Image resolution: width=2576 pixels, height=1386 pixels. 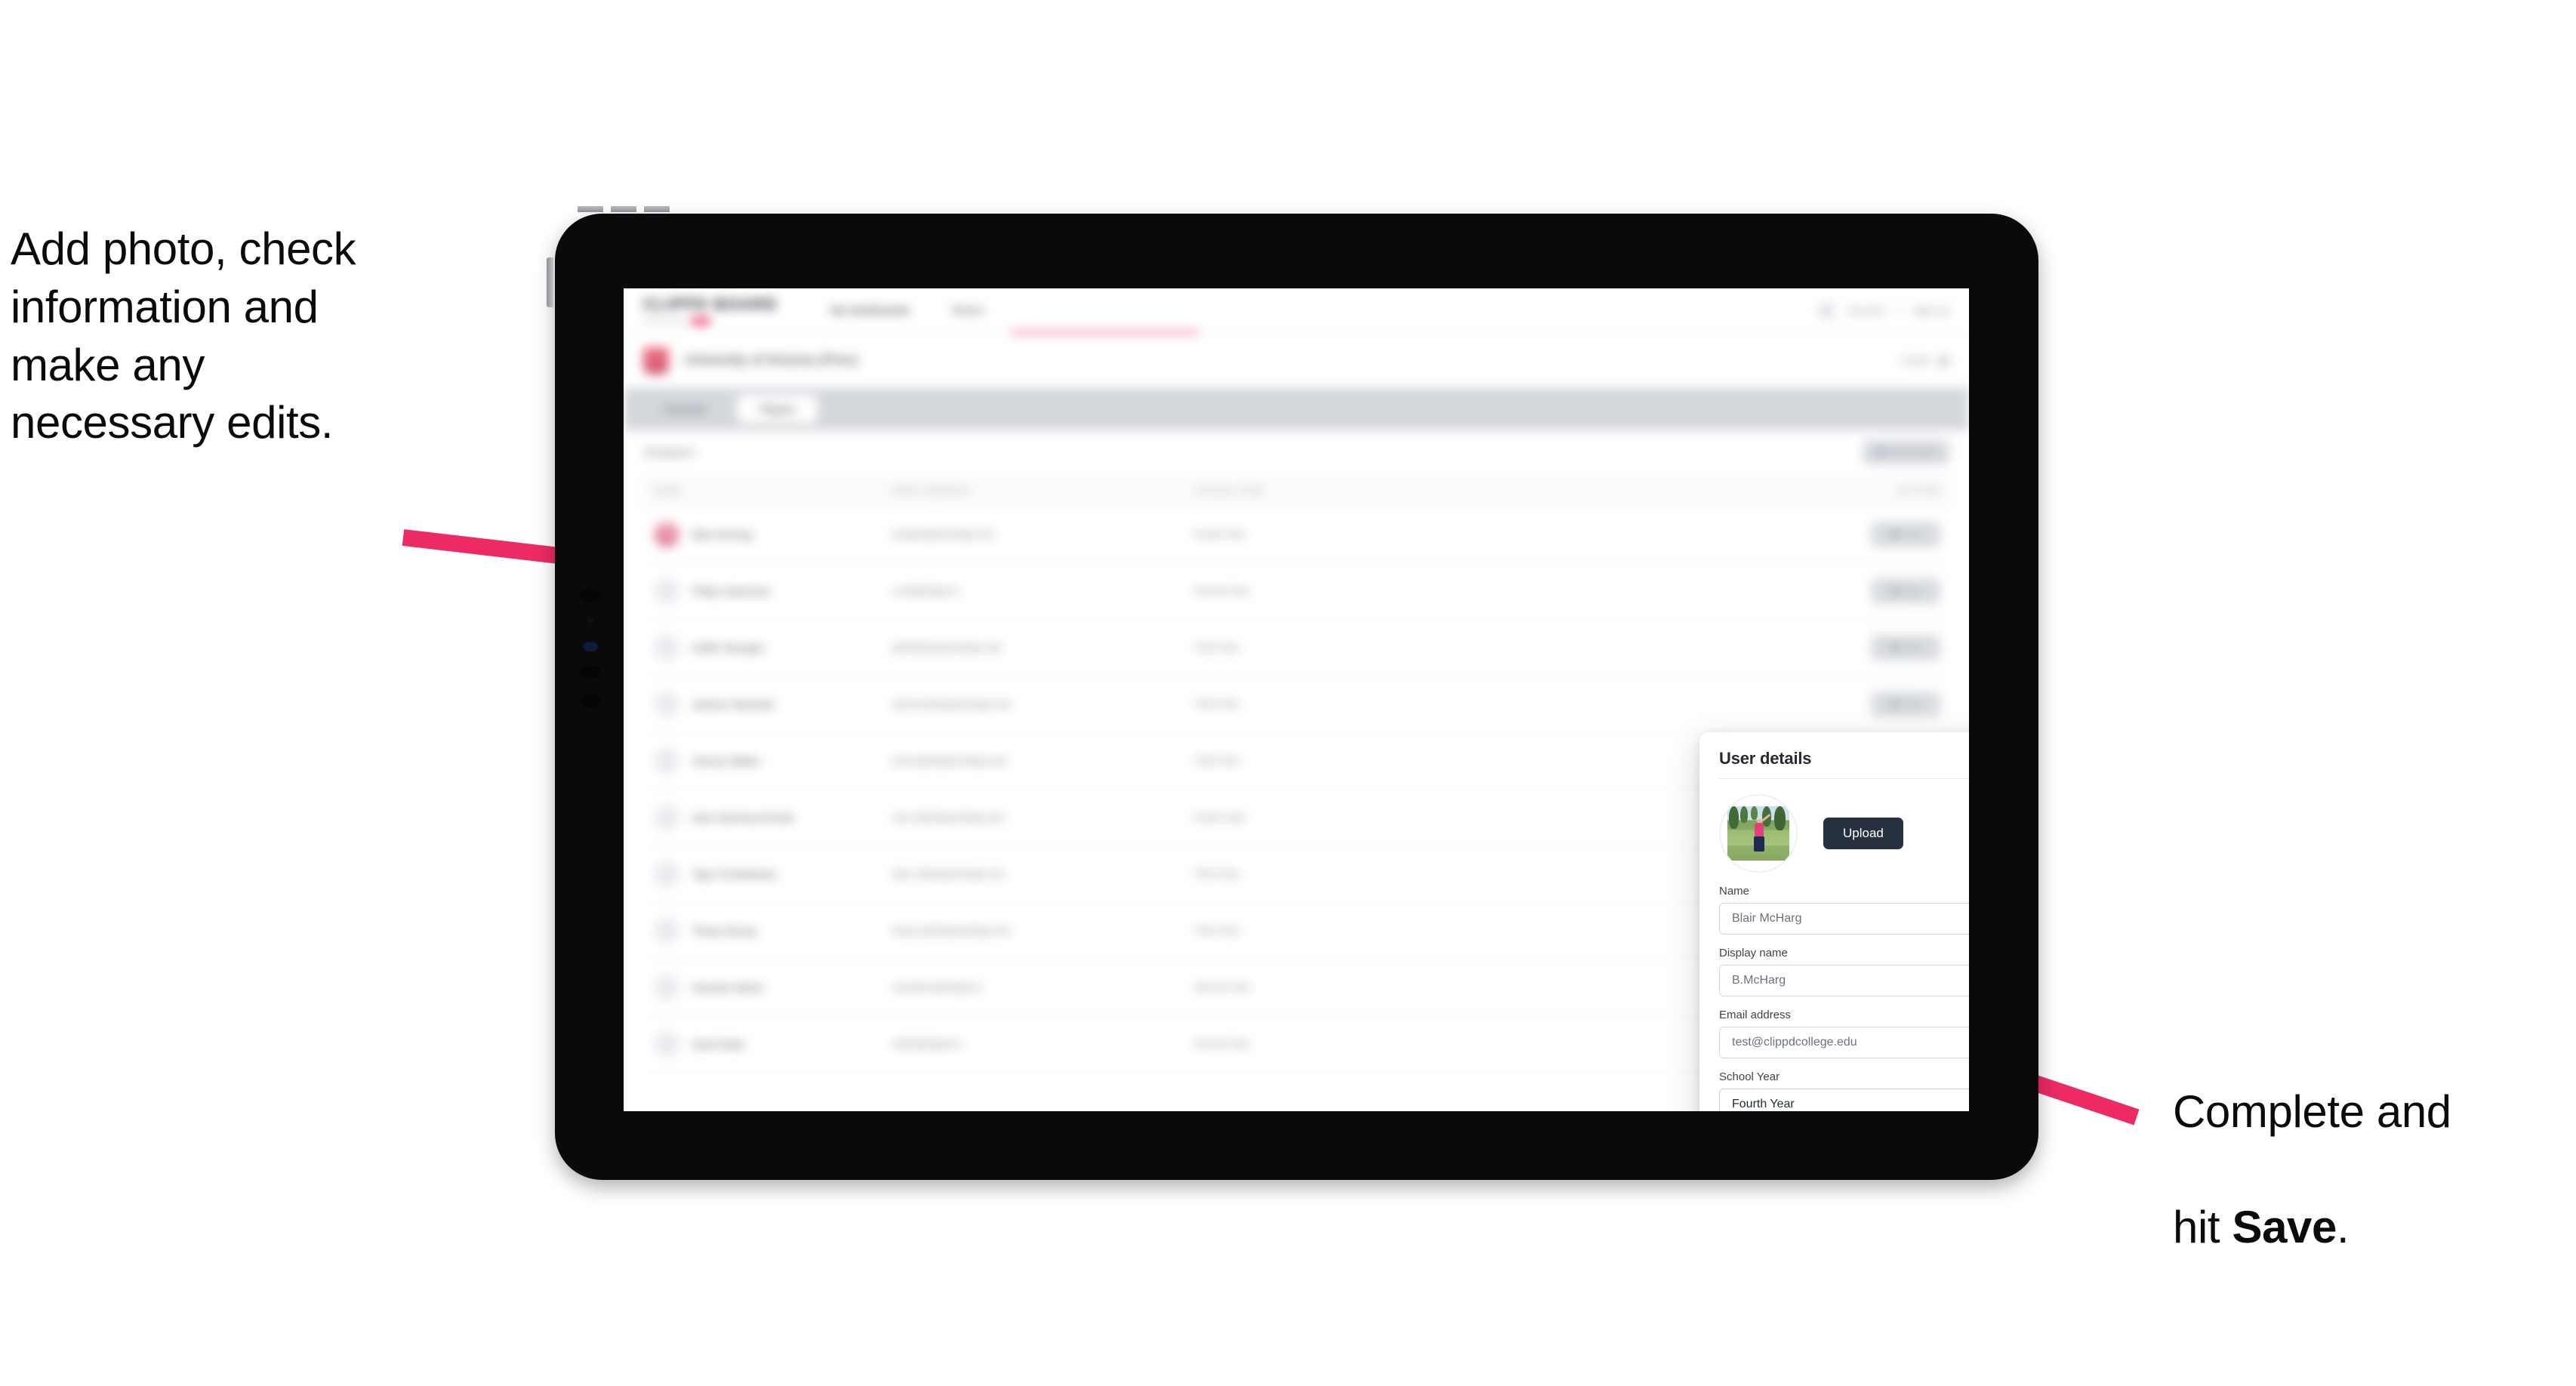 What do you see at coordinates (777, 409) in the screenshot?
I see `tab-players: Players` at bounding box center [777, 409].